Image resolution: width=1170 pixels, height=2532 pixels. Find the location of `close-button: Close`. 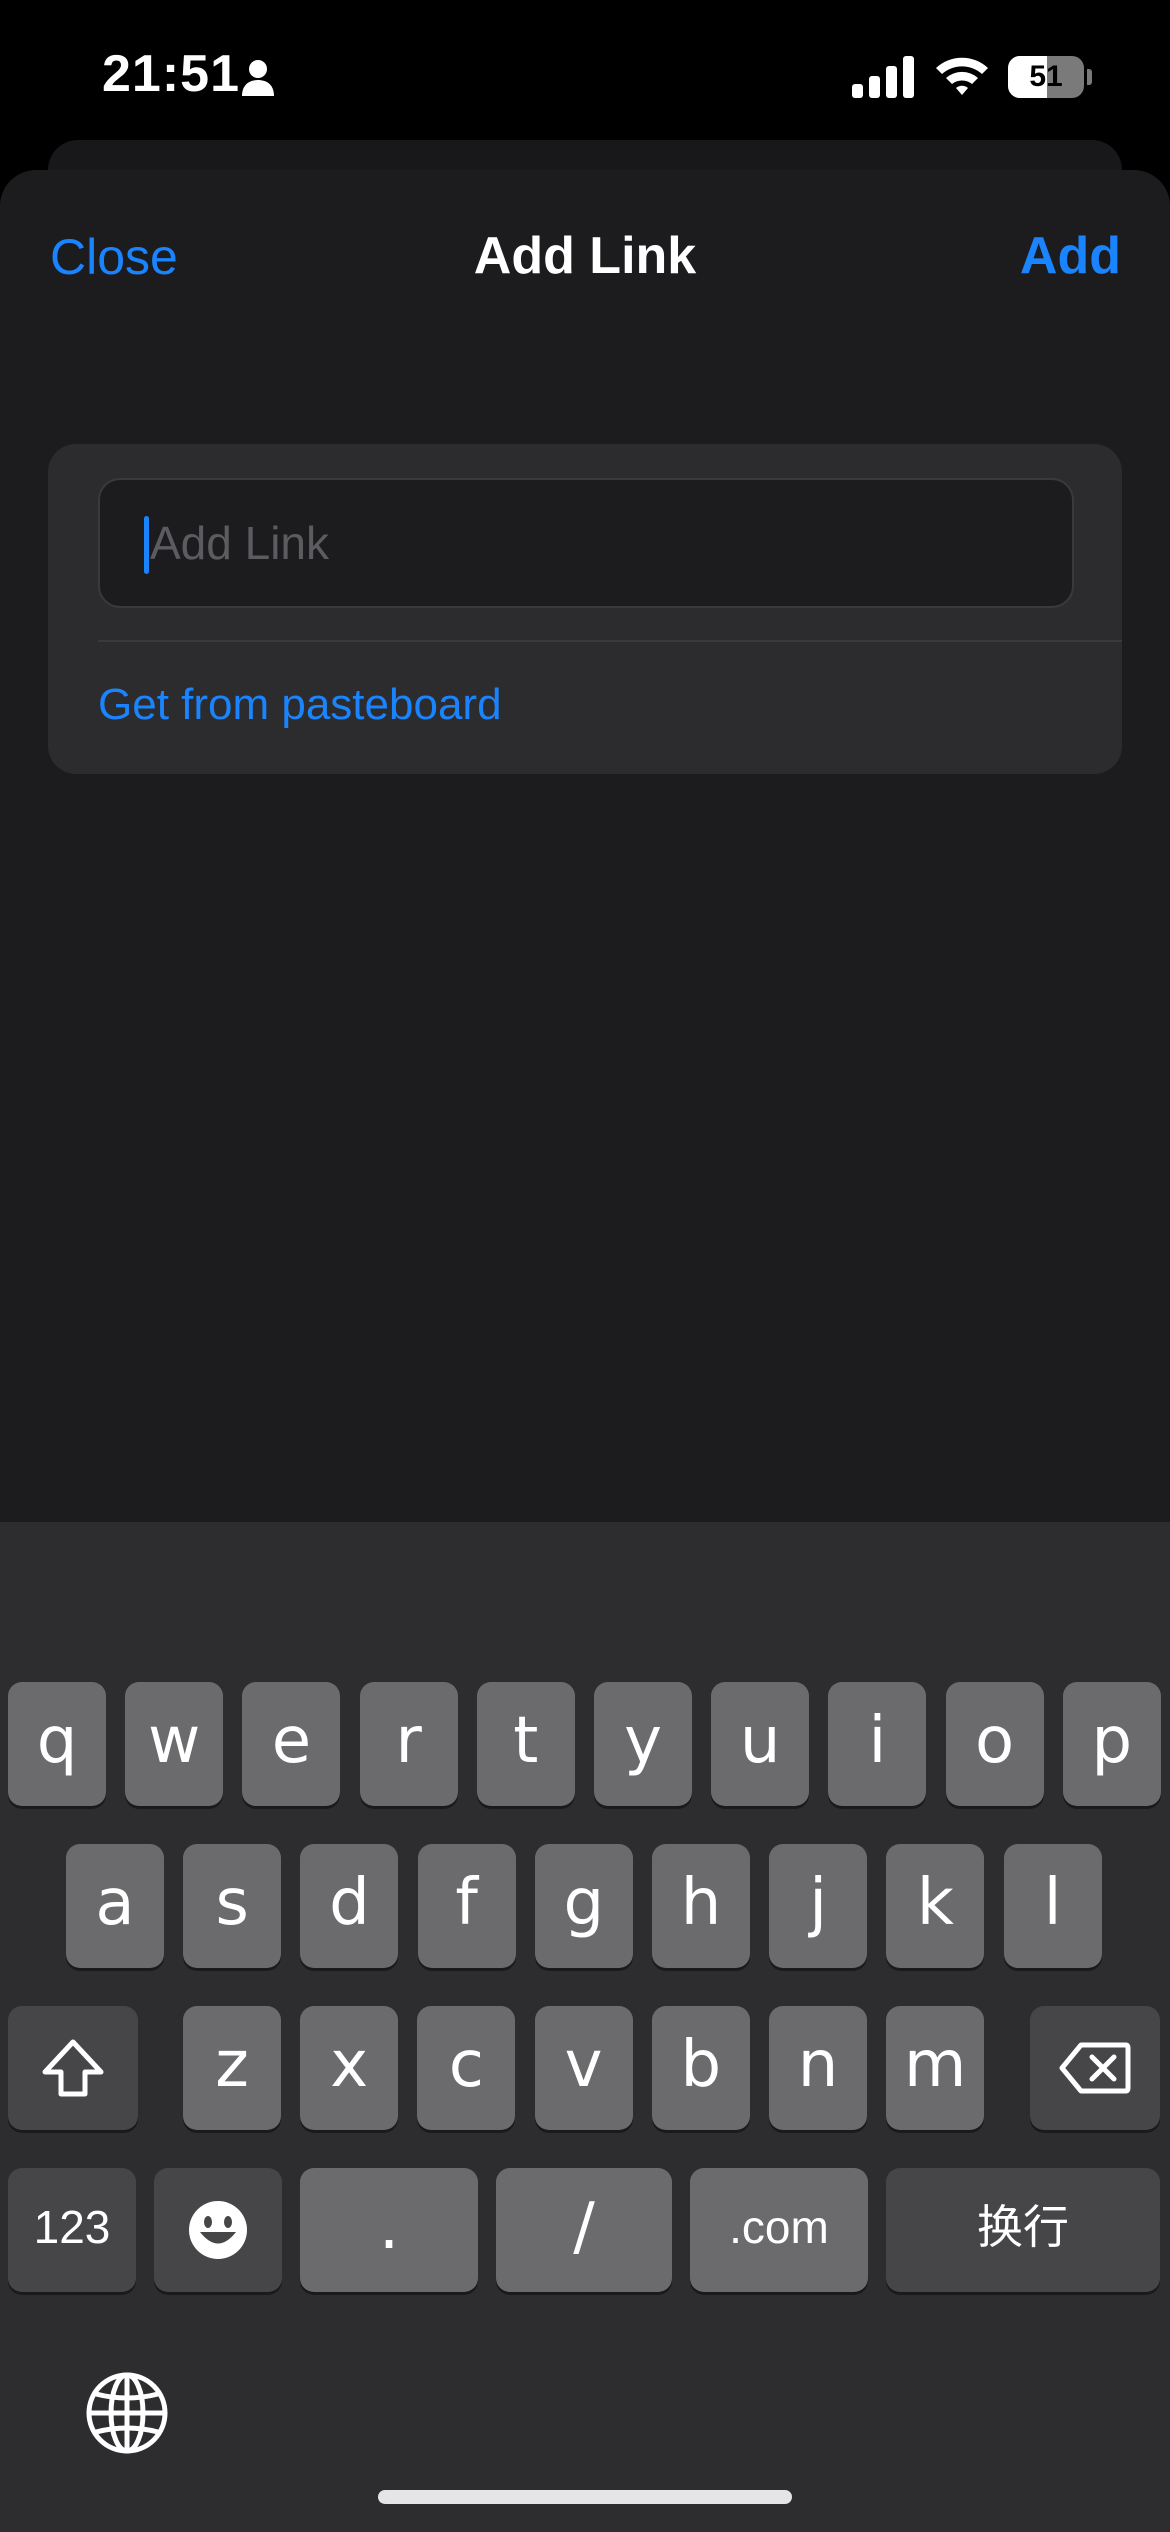

close-button: Close is located at coordinates (114, 257).